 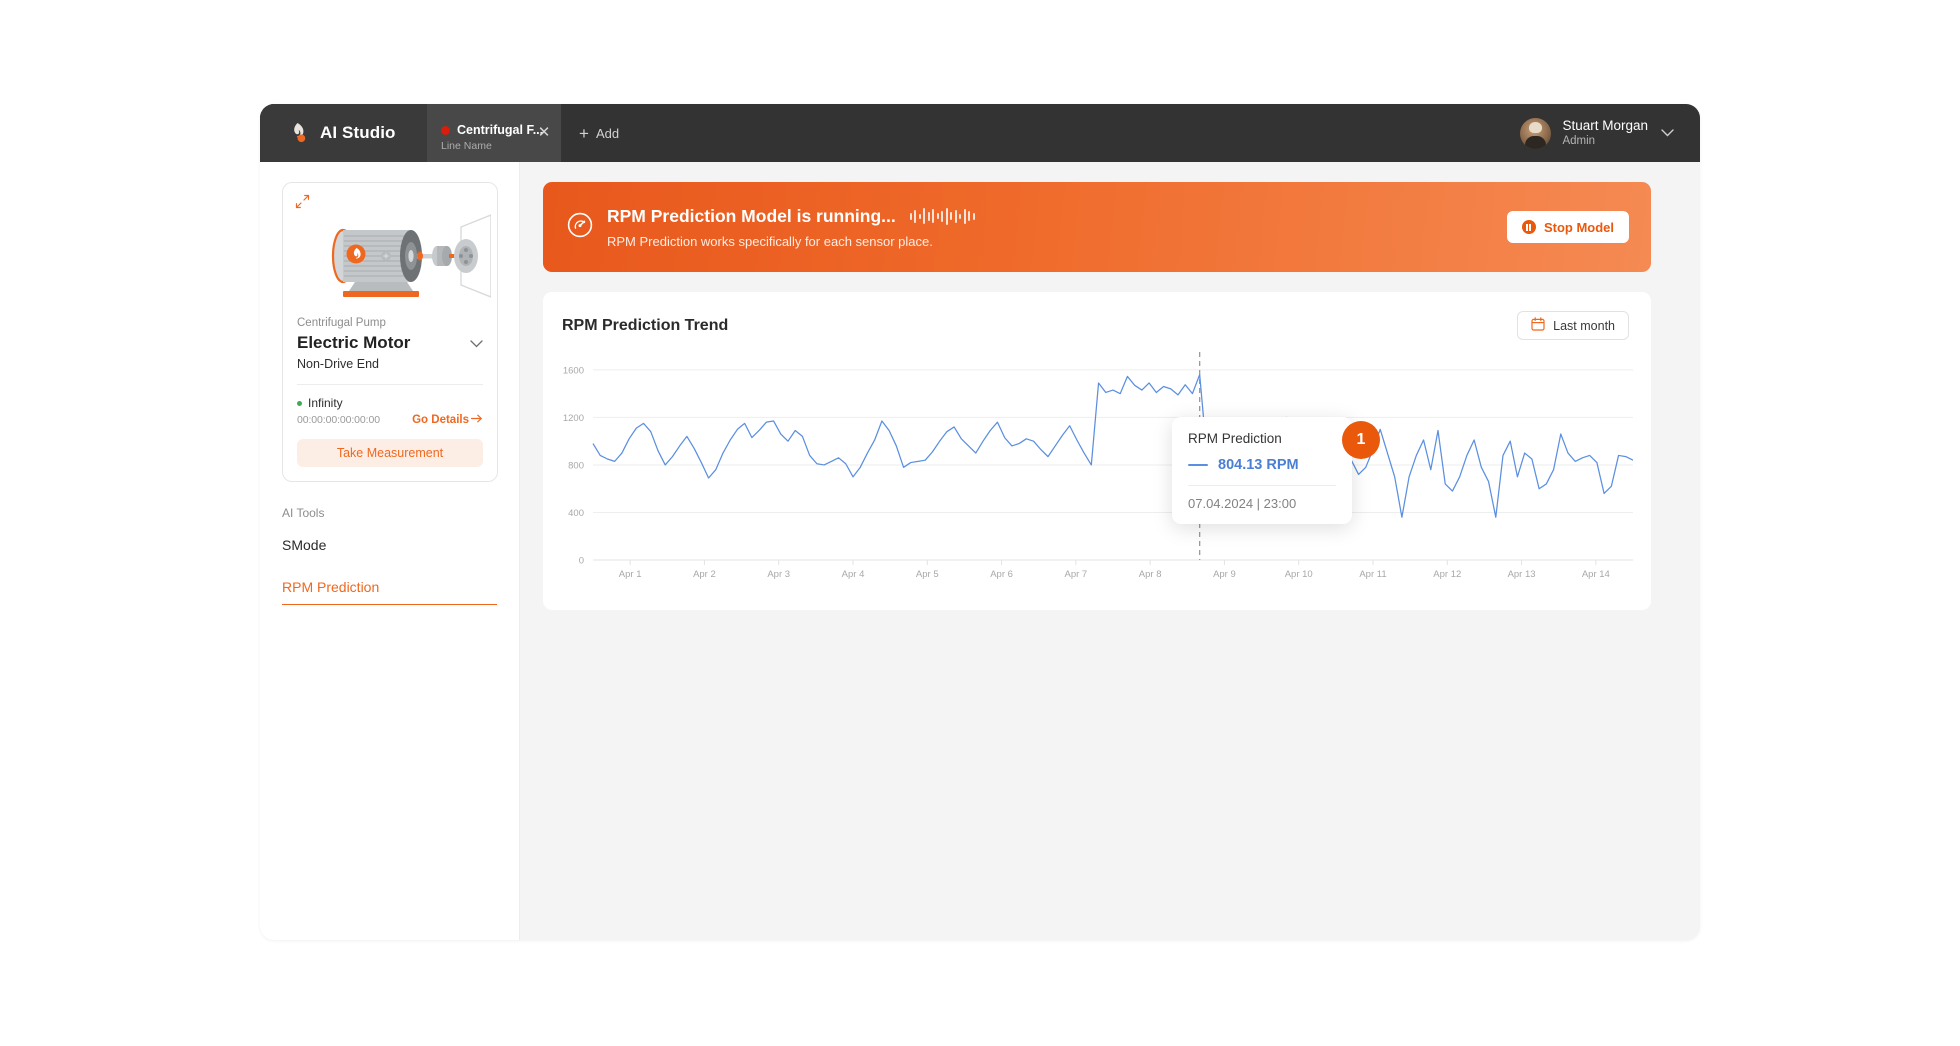 I want to click on user-name: Stuart Morgan, so click(x=1605, y=125).